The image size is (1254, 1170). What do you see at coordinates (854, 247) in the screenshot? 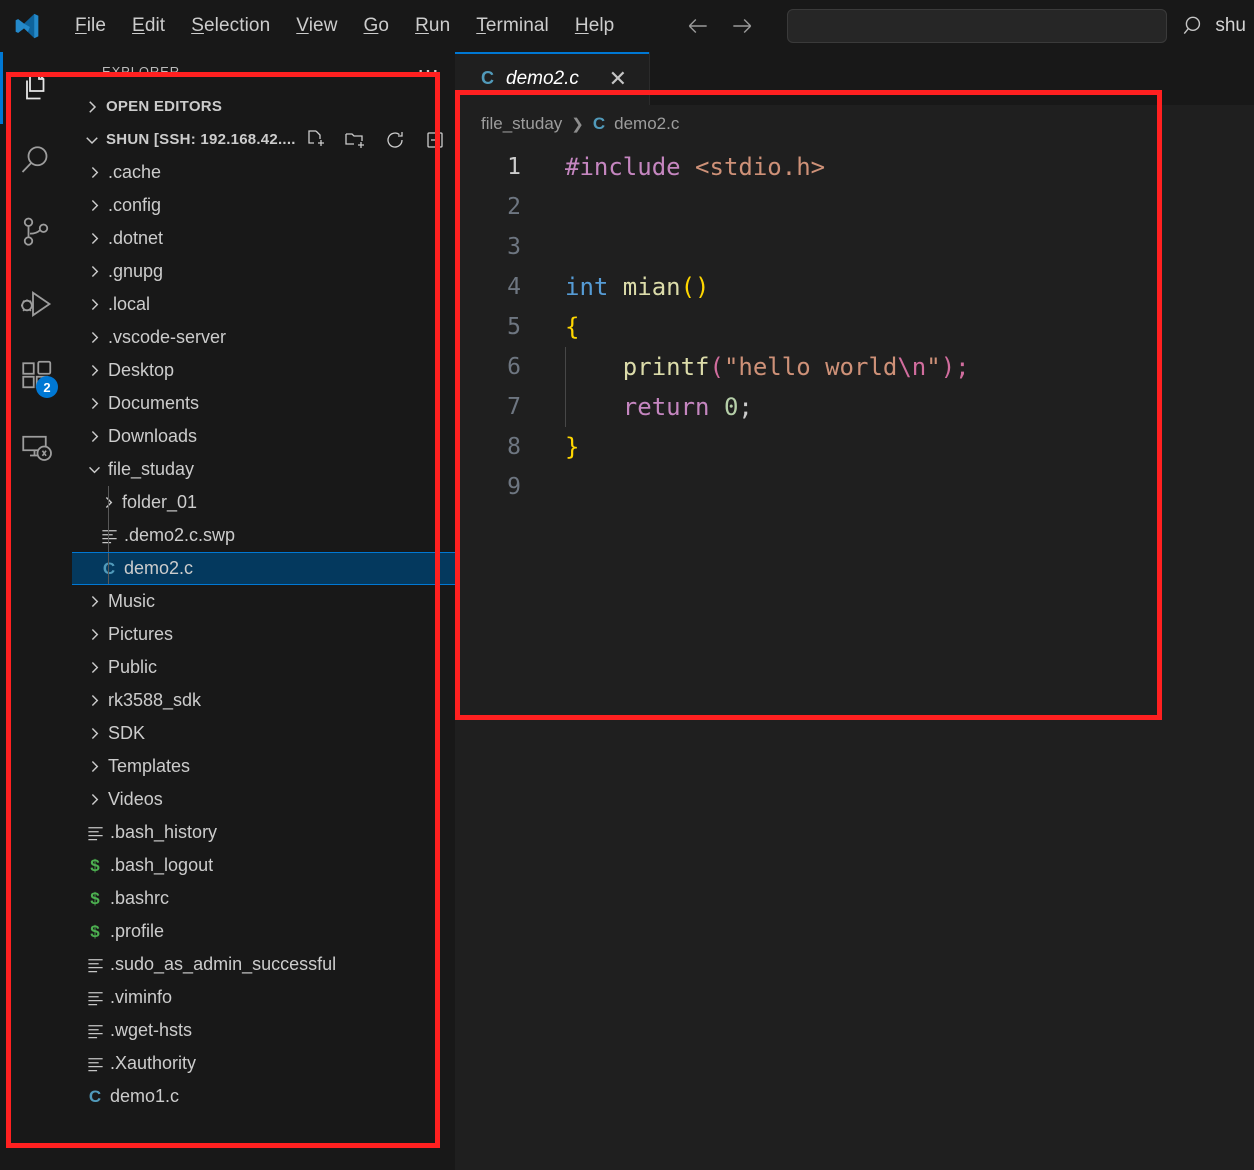
I see `code-line: 3` at bounding box center [854, 247].